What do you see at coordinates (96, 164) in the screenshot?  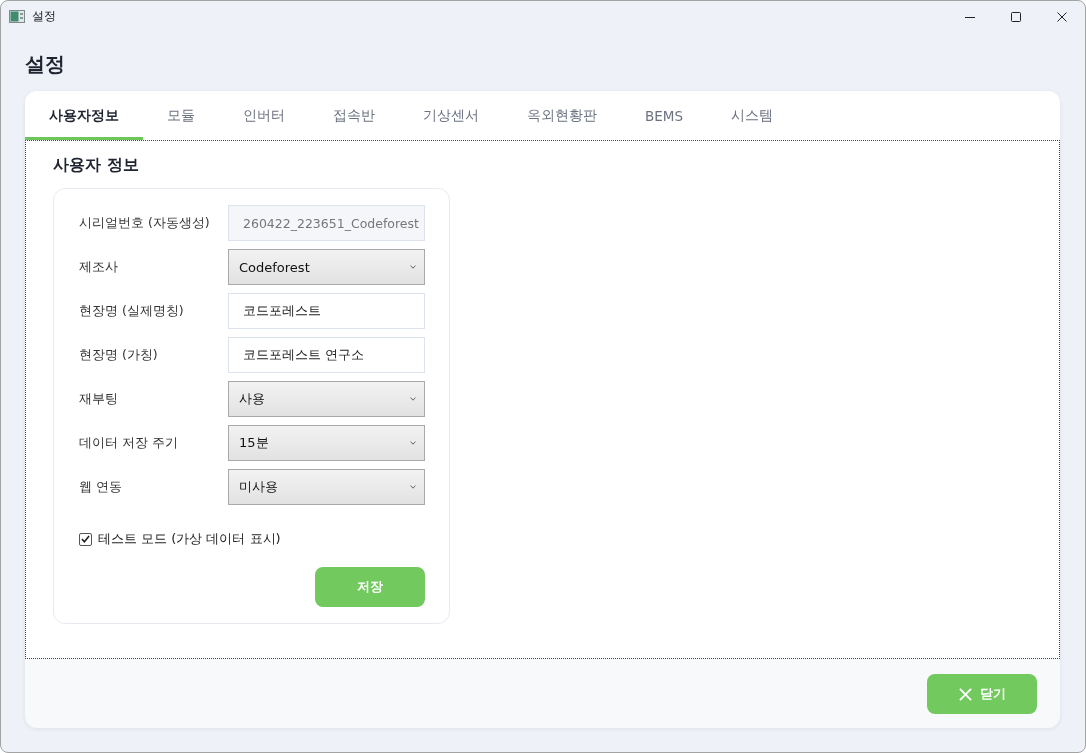 I see `section-title: 사용자 정보` at bounding box center [96, 164].